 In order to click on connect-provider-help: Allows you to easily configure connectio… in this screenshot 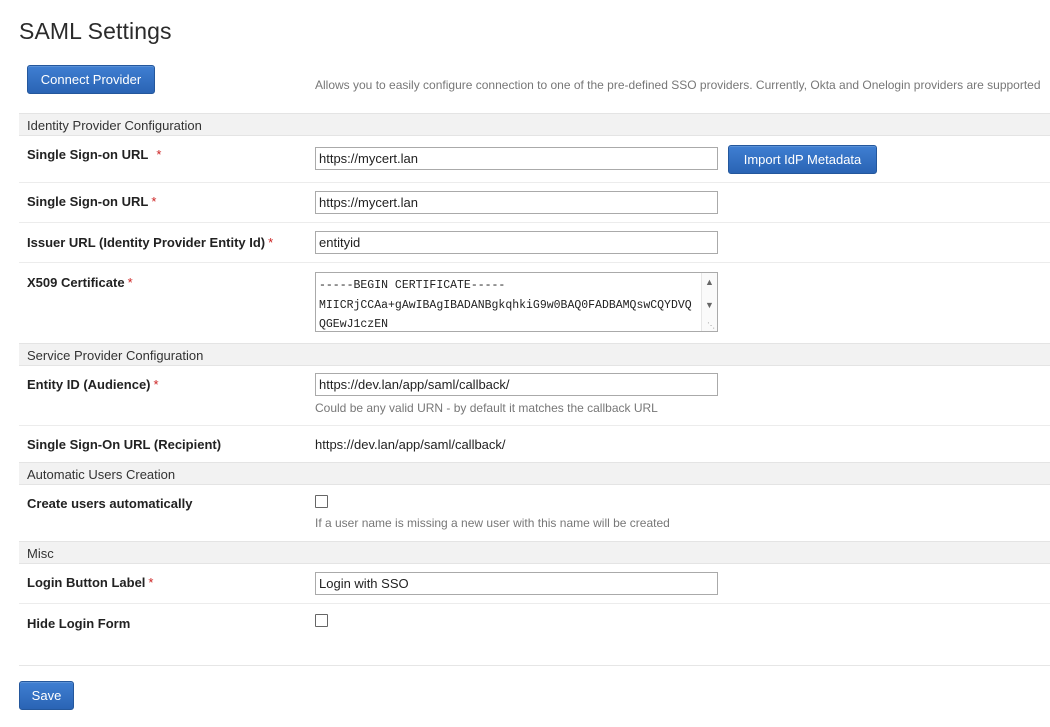, I will do `click(678, 85)`.